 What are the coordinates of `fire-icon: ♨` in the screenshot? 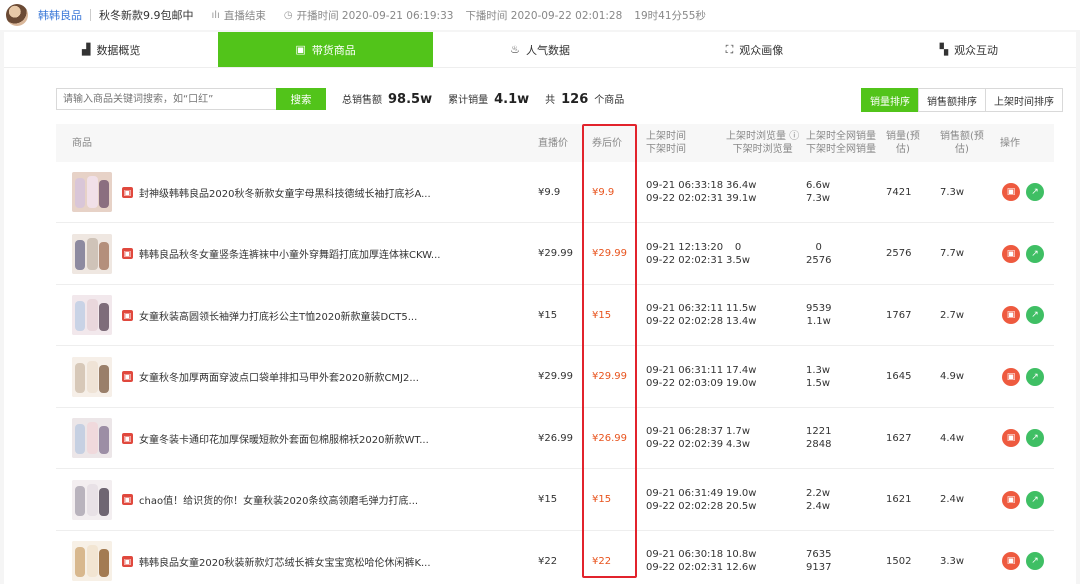 It's located at (515, 49).